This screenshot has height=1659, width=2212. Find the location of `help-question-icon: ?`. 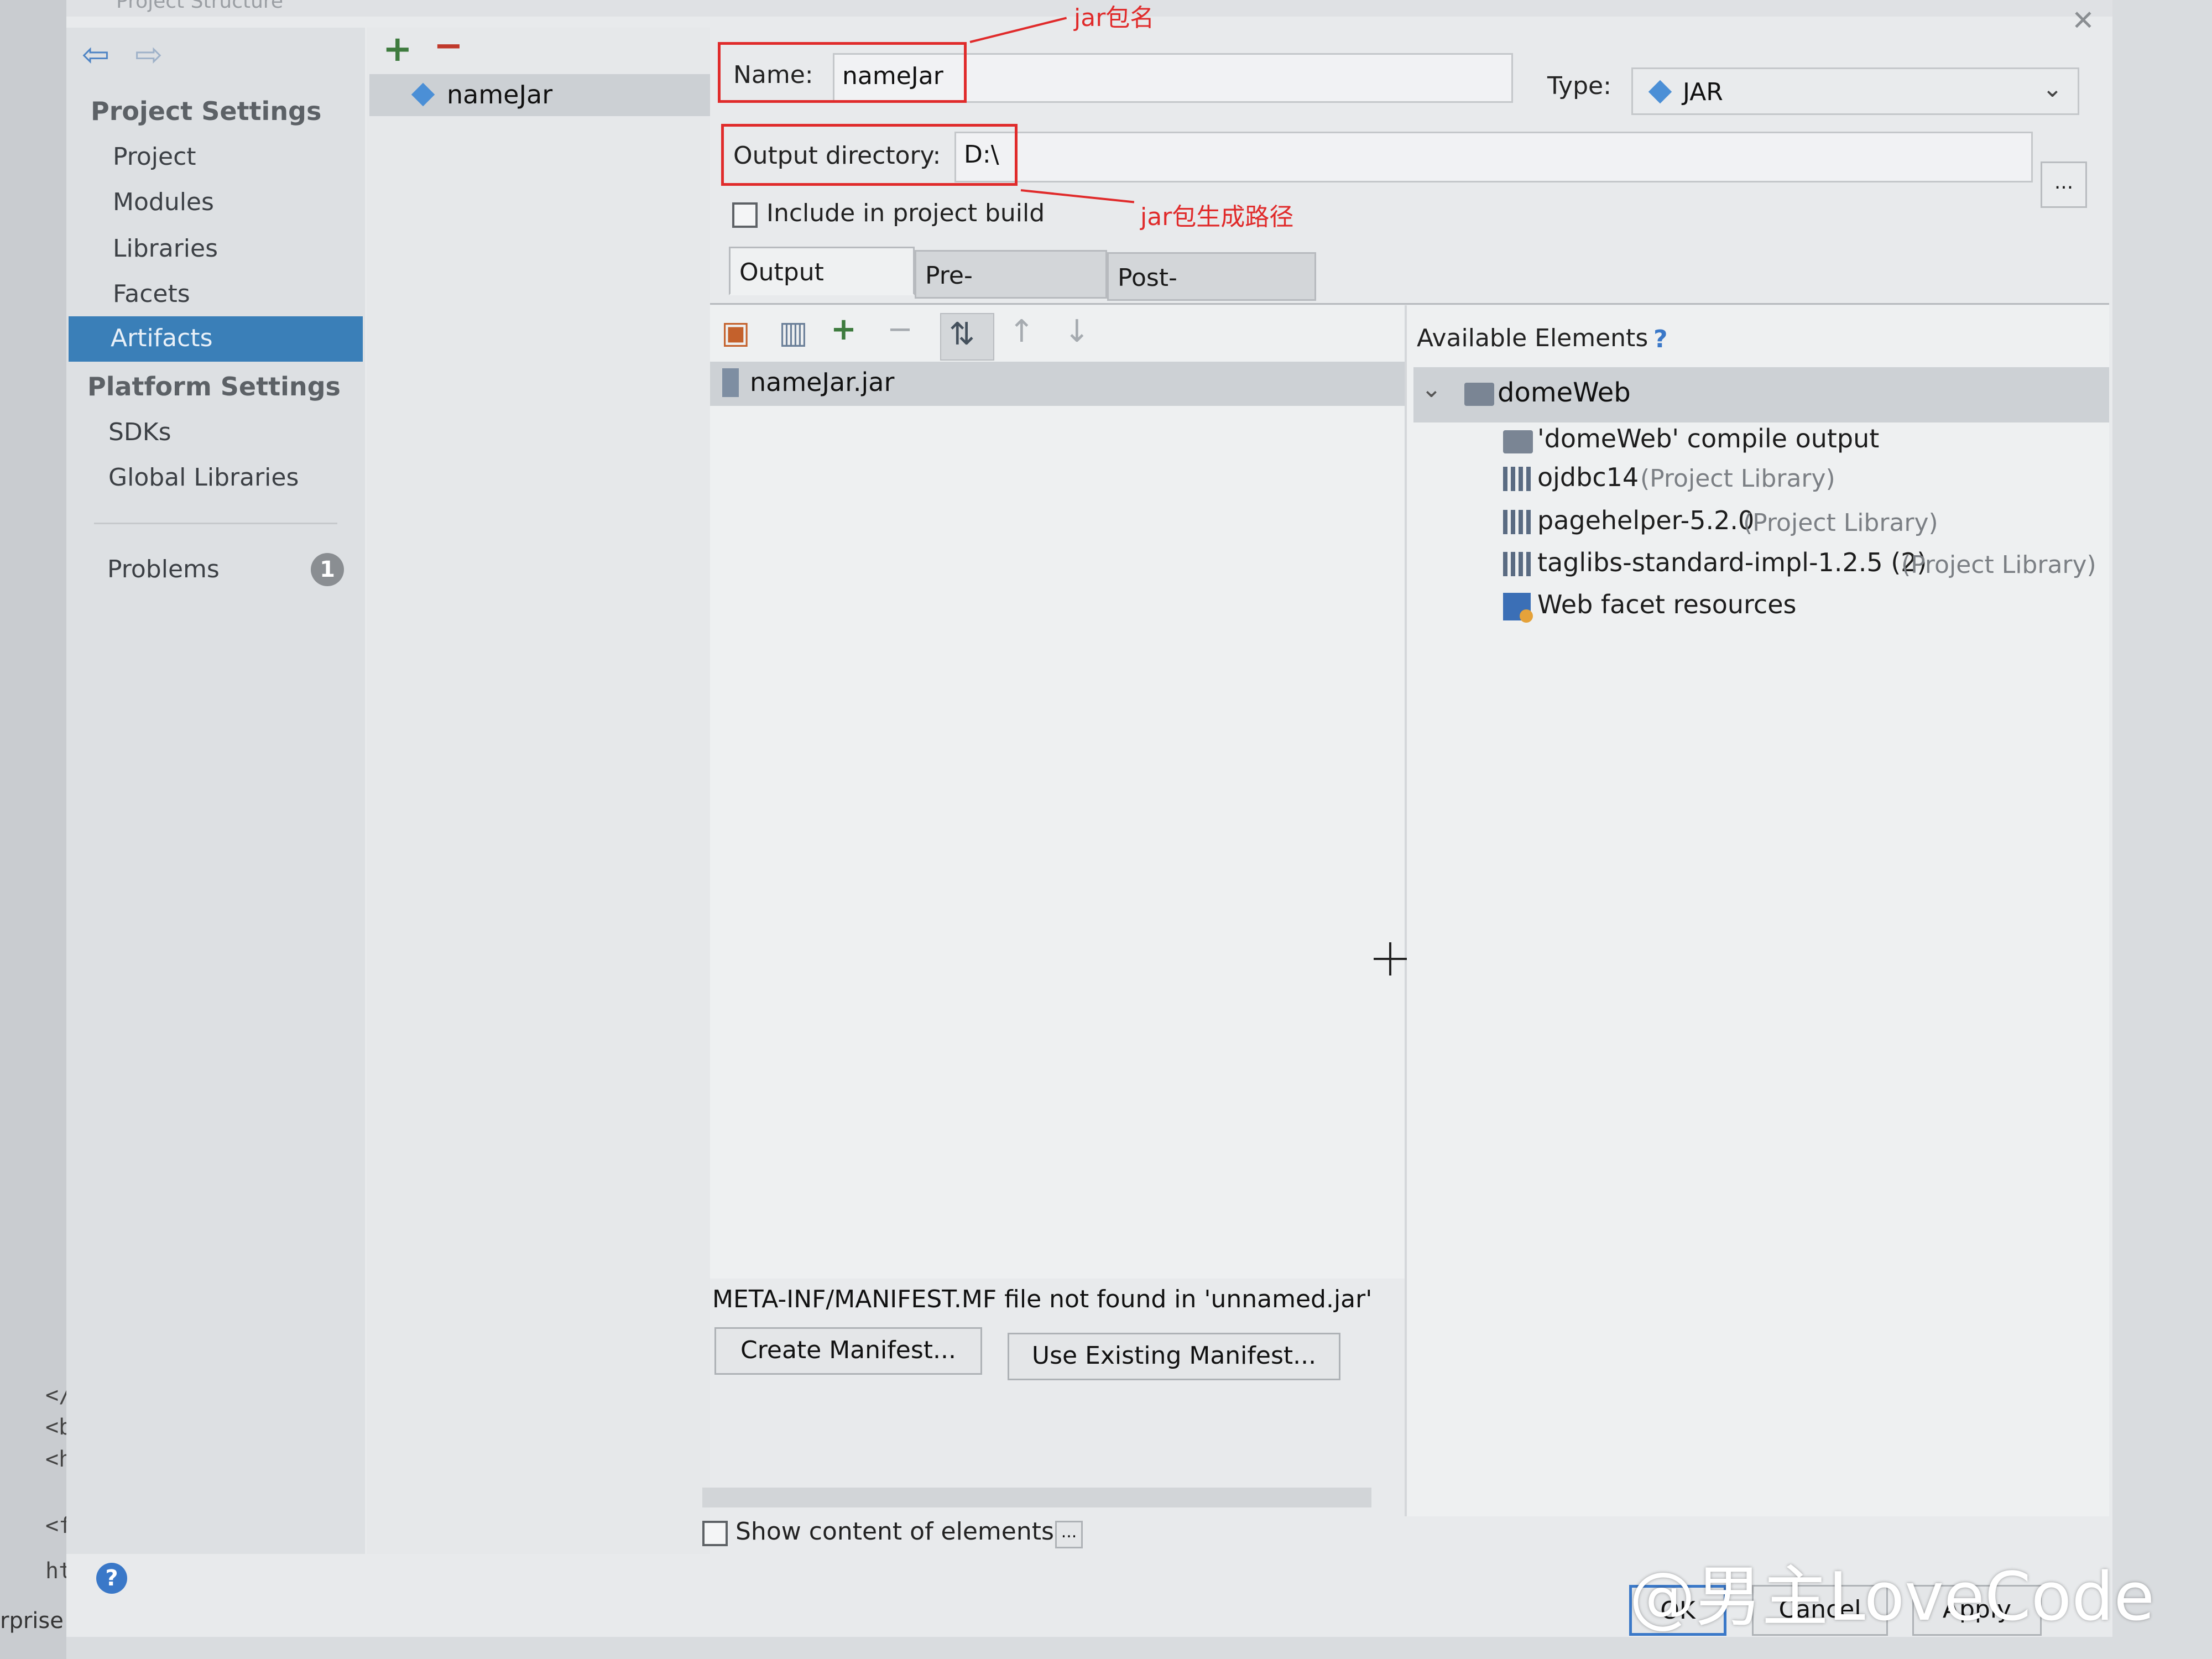

help-question-icon: ? is located at coordinates (1661, 339).